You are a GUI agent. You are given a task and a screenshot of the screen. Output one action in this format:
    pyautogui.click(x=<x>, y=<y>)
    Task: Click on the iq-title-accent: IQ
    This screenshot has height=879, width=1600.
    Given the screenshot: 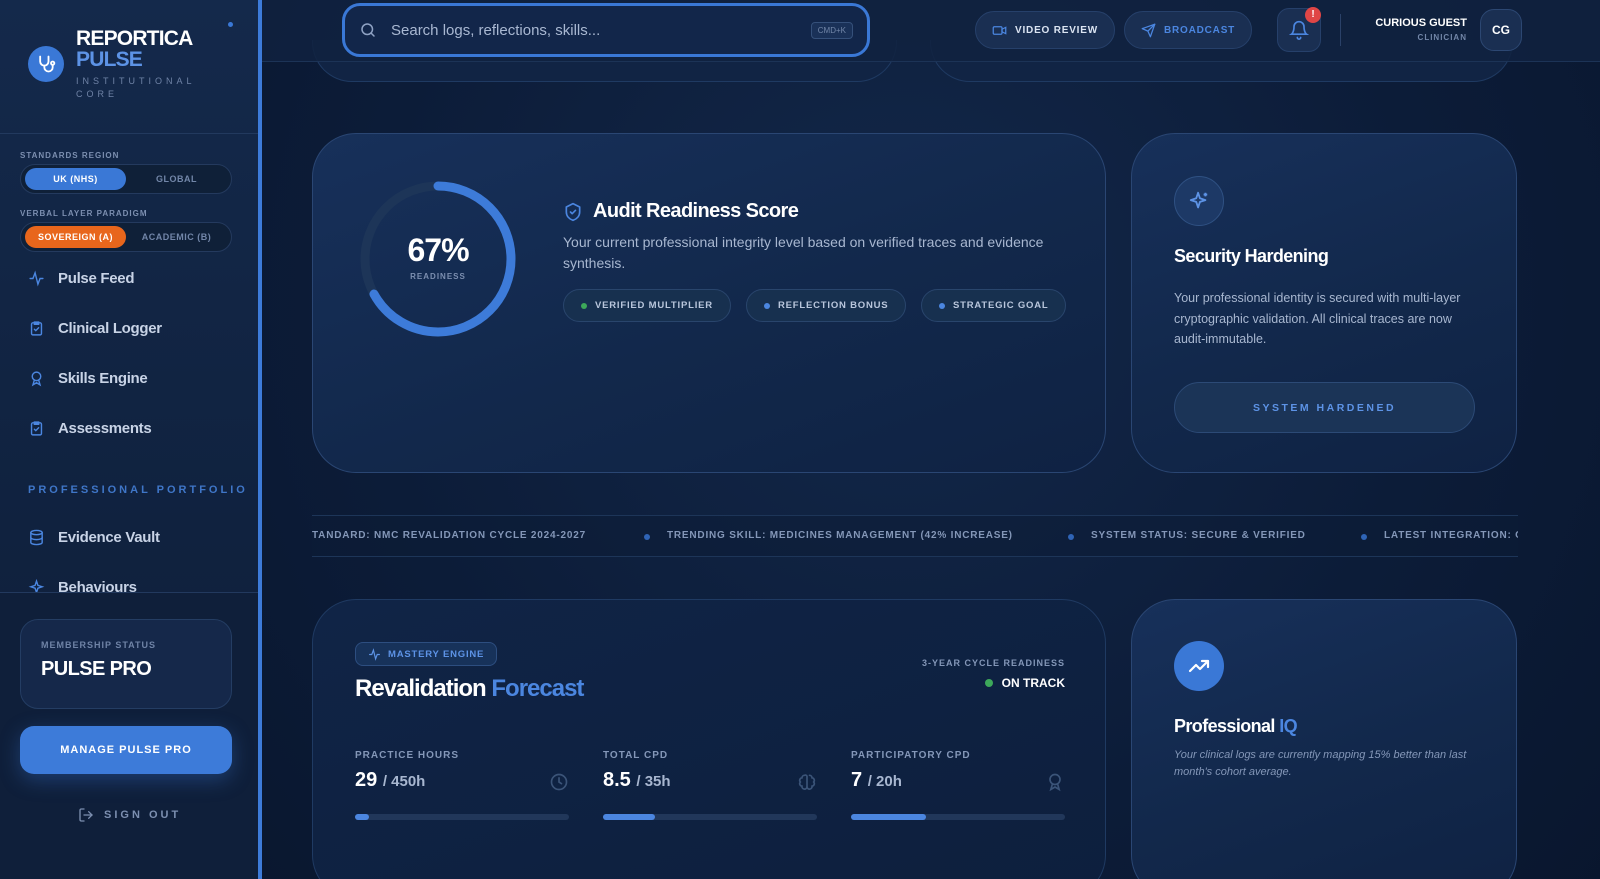 What is the action you would take?
    pyautogui.click(x=1288, y=726)
    